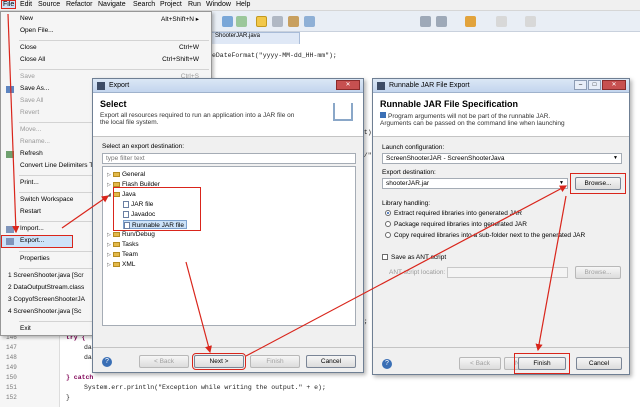 The image size is (640, 407). What do you see at coordinates (502, 158) in the screenshot?
I see `launch-config-select: ScreenShooterJAR - ScreenShooterJava ▼` at bounding box center [502, 158].